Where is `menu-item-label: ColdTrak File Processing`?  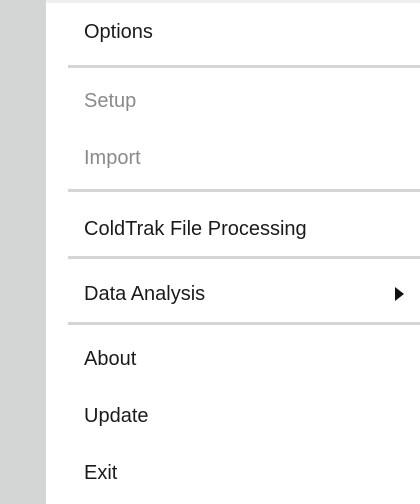
menu-item-label: ColdTrak File Processing is located at coordinates (195, 228).